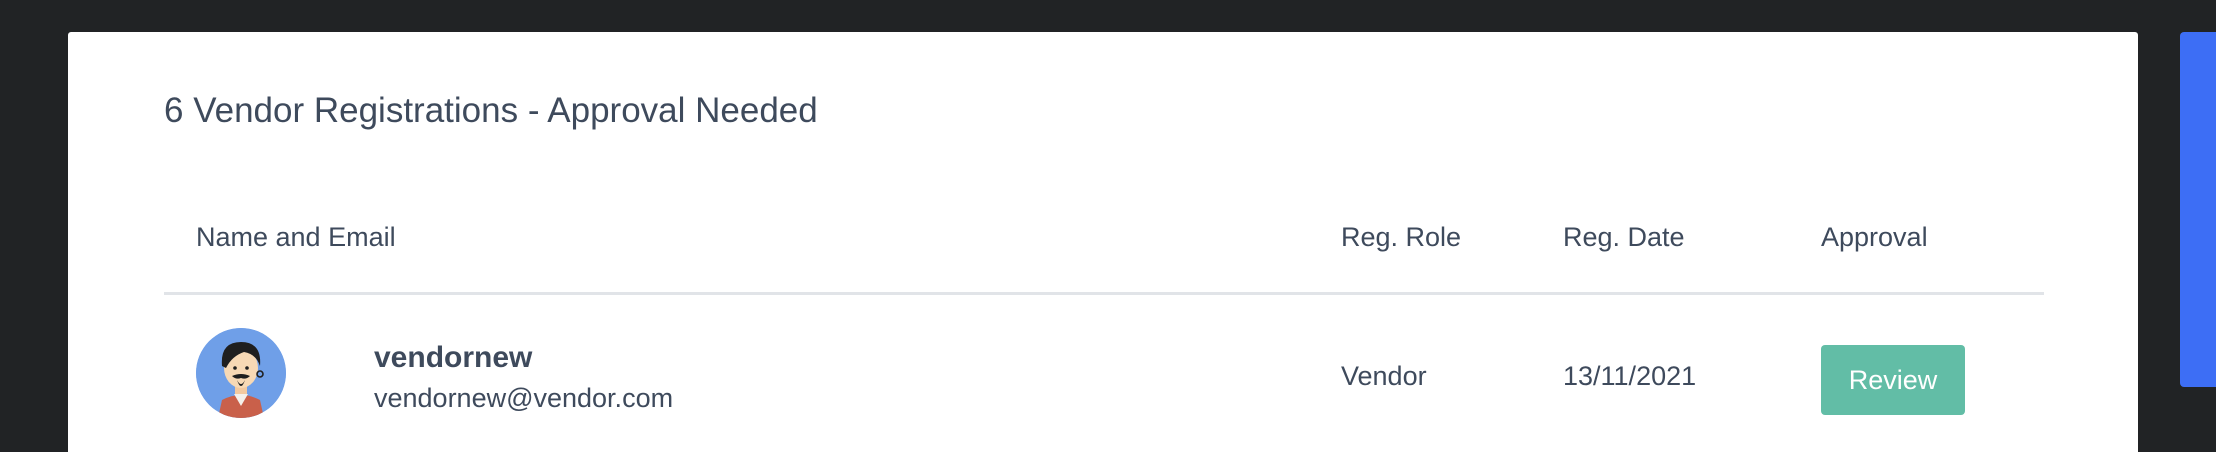 Image resolution: width=2216 pixels, height=452 pixels. Describe the element at coordinates (1384, 376) in the screenshot. I see `vendor-role: Vendor` at that location.